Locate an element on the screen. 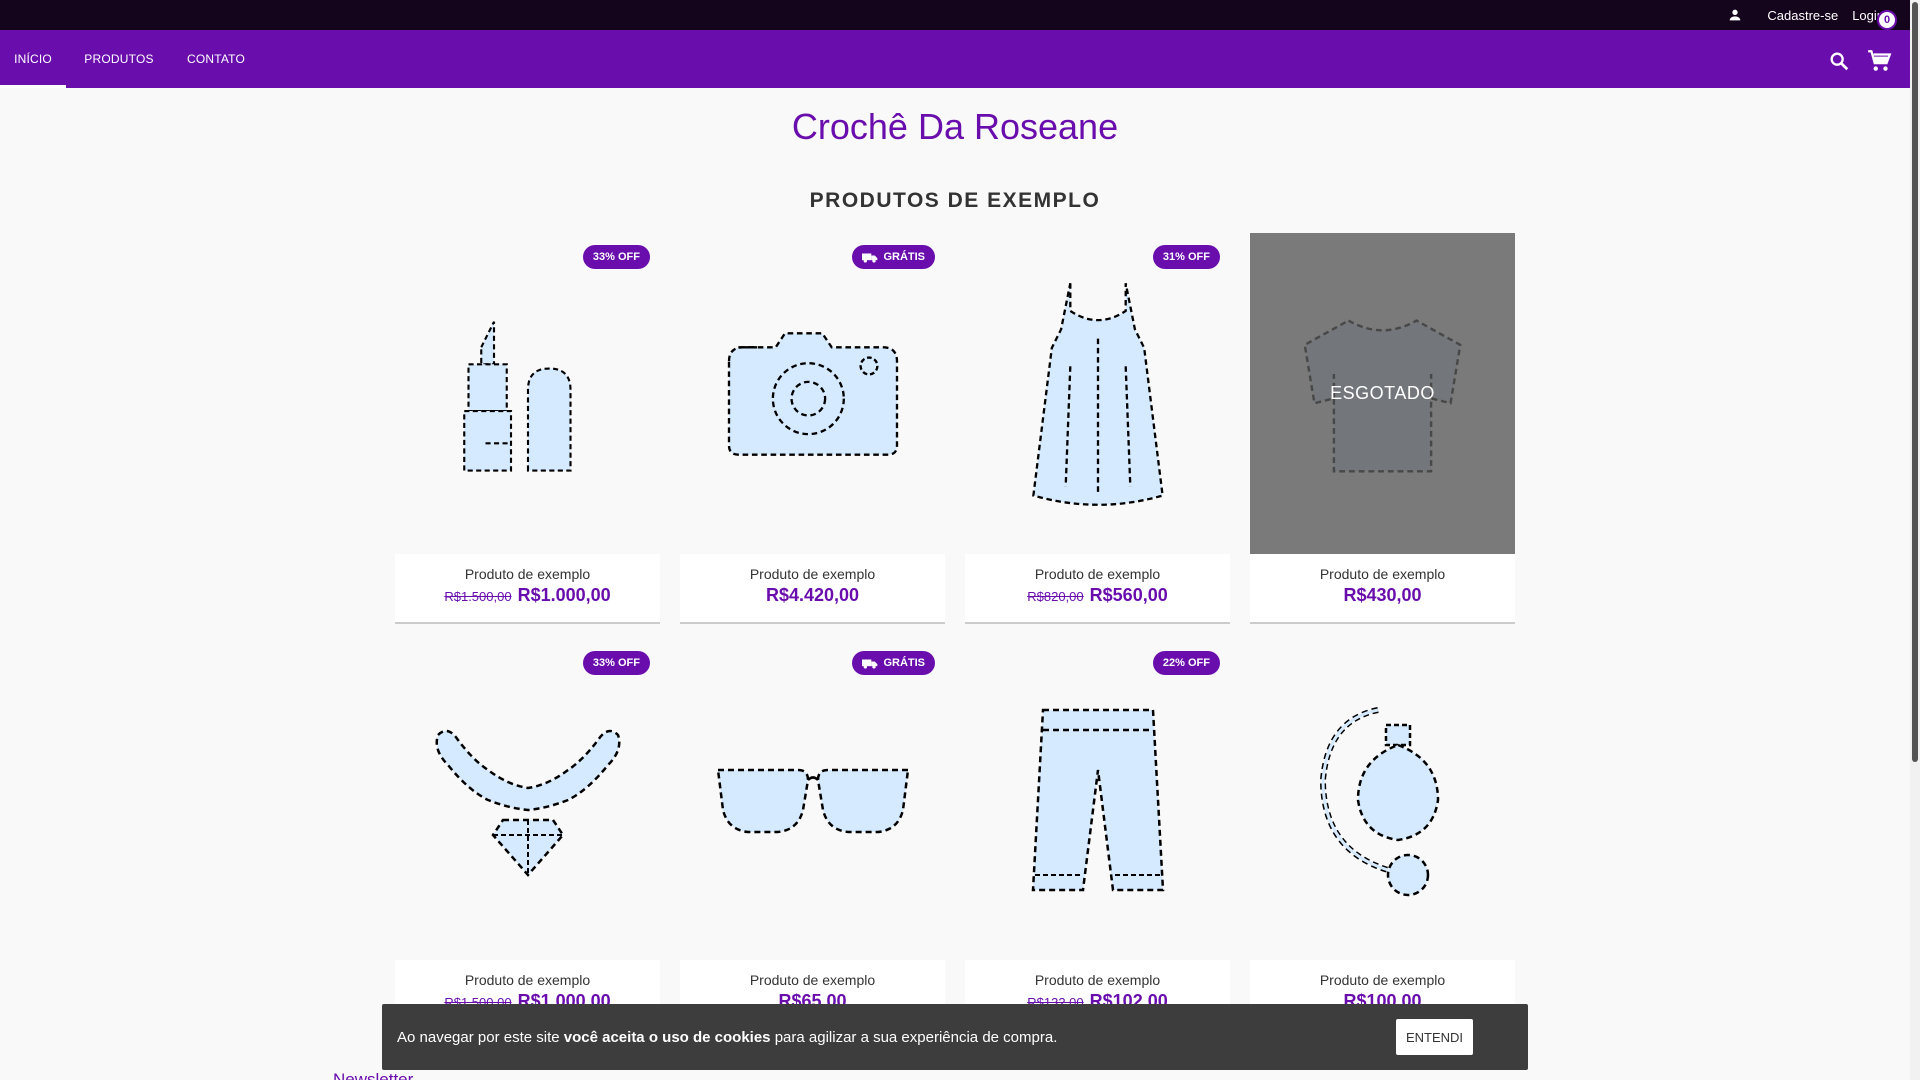 Image resolution: width=1920 pixels, height=1080 pixels. product-card: Produto de exemplo R$100,00 is located at coordinates (1382, 834).